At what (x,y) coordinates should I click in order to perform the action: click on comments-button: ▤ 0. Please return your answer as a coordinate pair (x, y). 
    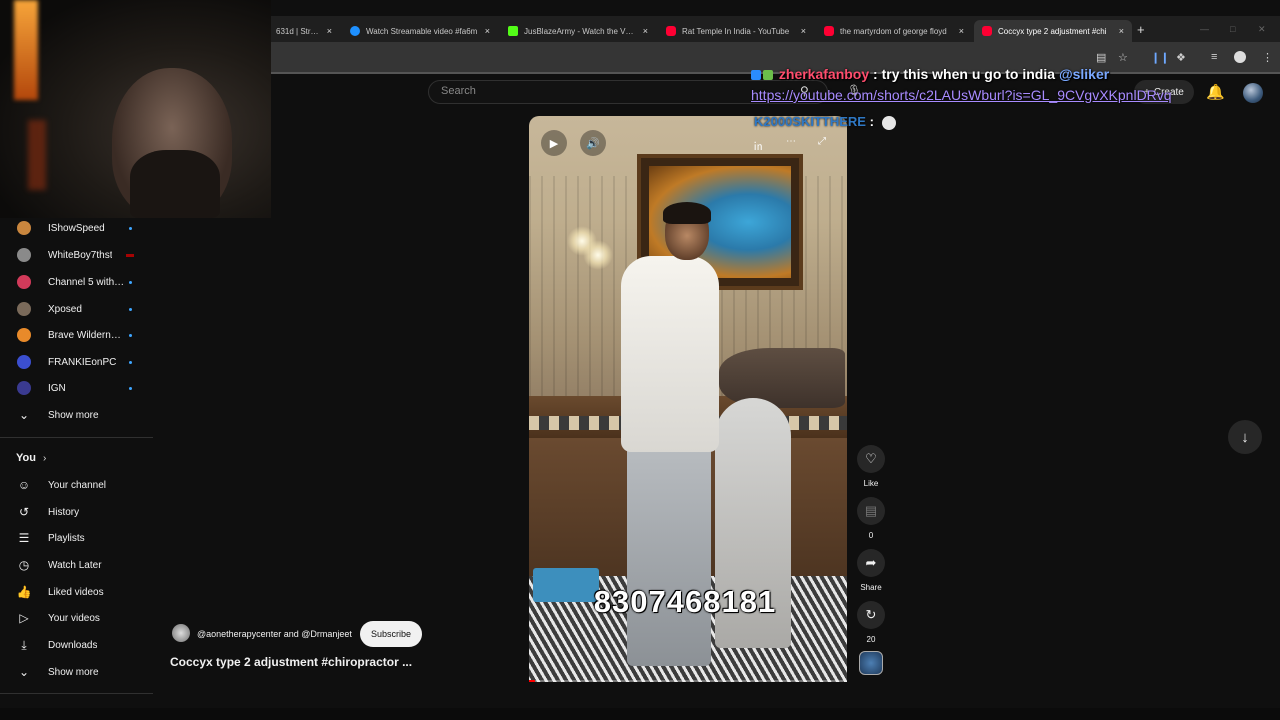
    Looking at the image, I should click on (871, 518).